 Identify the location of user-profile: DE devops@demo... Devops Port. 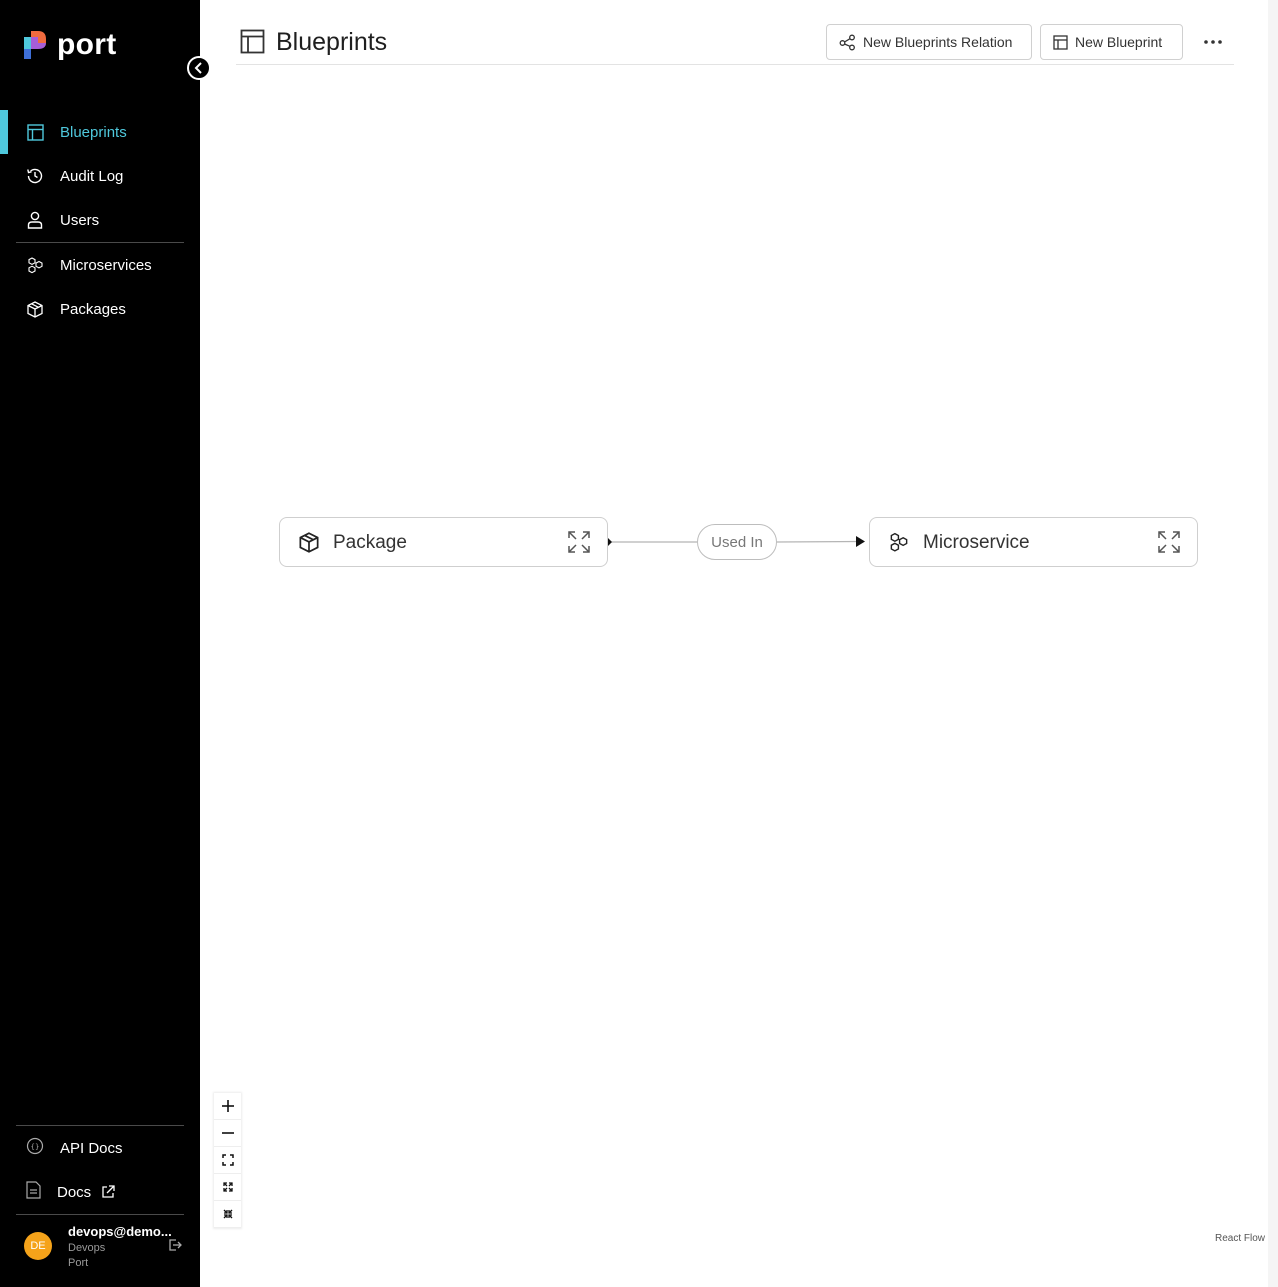
(100, 1245).